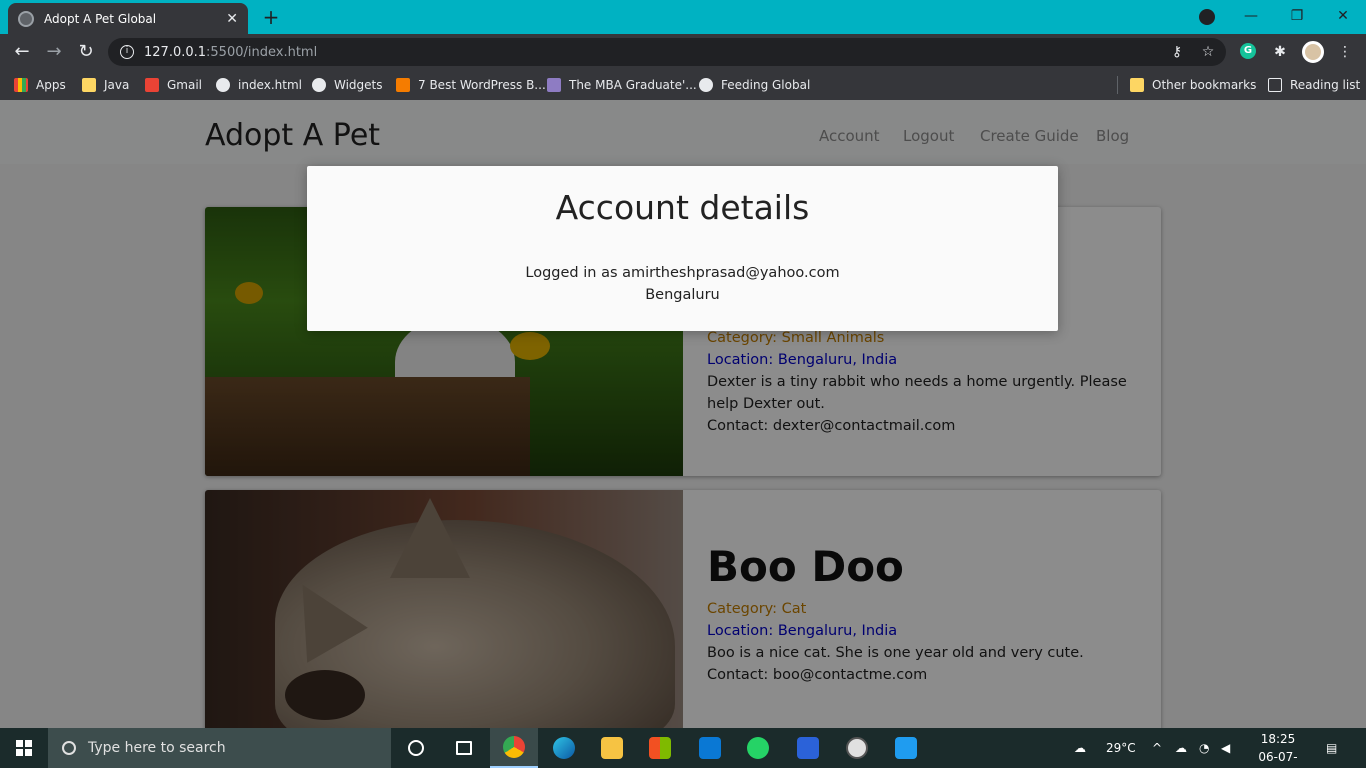 The image size is (1366, 768). Describe the element at coordinates (54, 52) in the screenshot. I see `forward-arrow-icon: →` at that location.